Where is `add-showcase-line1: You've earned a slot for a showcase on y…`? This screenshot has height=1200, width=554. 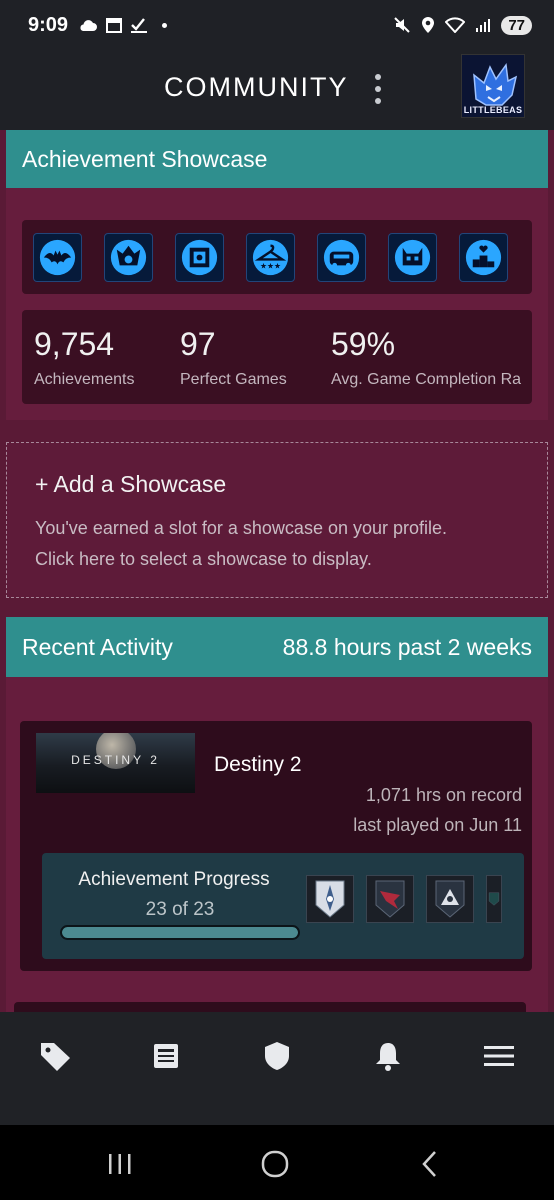
add-showcase-line1: You've earned a slot for a showcase on y… is located at coordinates (241, 528).